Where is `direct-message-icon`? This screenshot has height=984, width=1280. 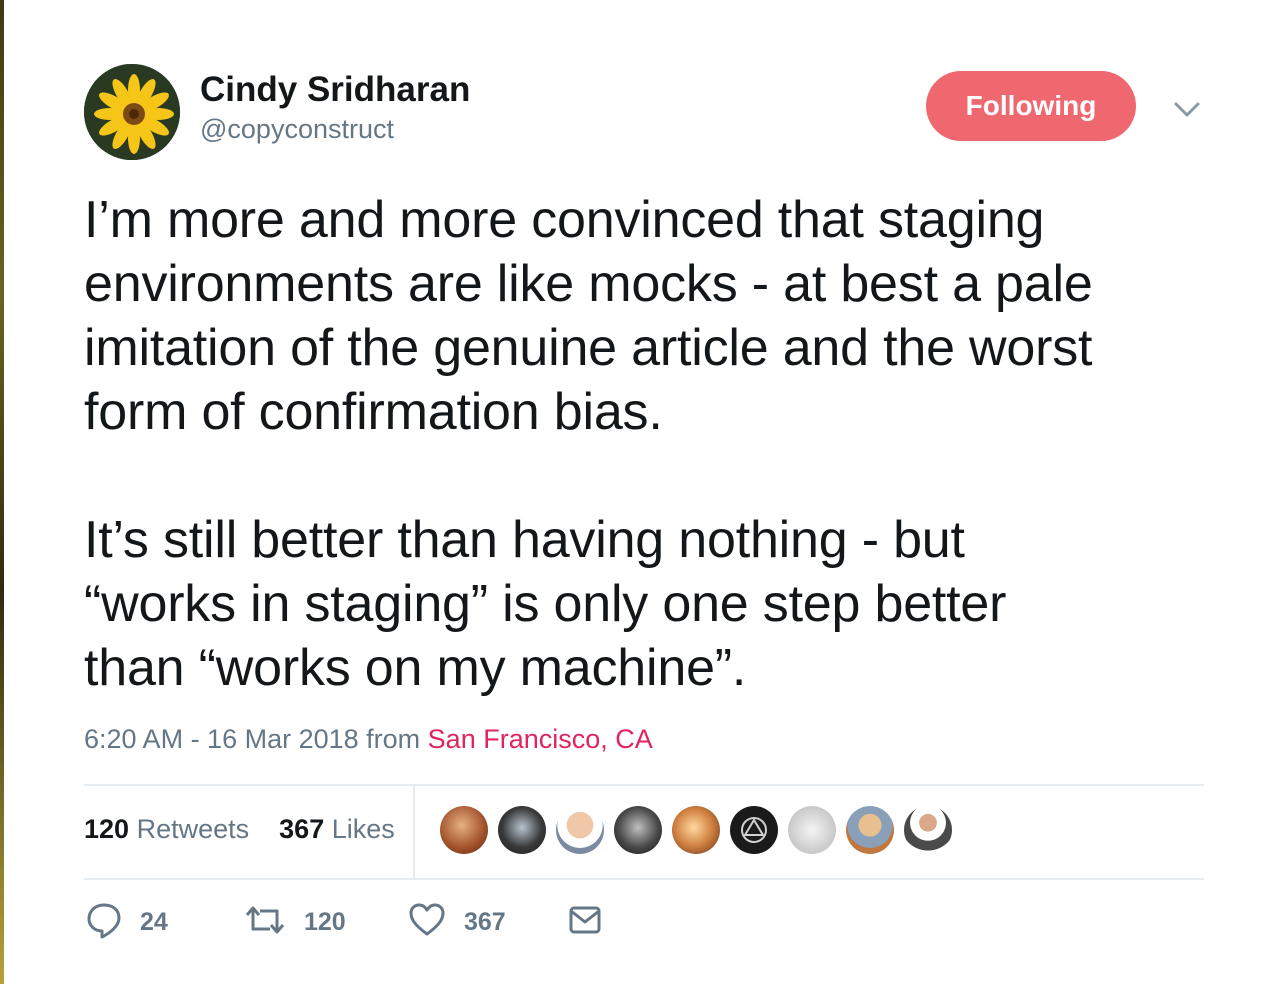
direct-message-icon is located at coordinates (585, 922).